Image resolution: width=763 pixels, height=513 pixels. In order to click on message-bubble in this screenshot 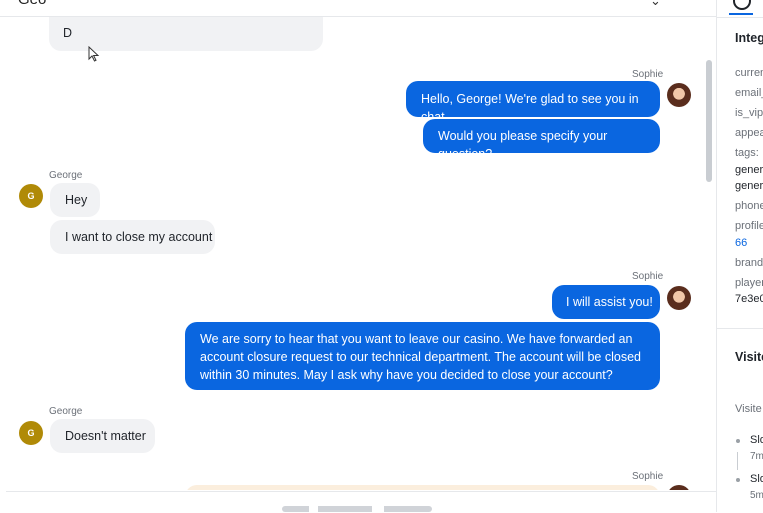, I will do `click(422, 487)`.